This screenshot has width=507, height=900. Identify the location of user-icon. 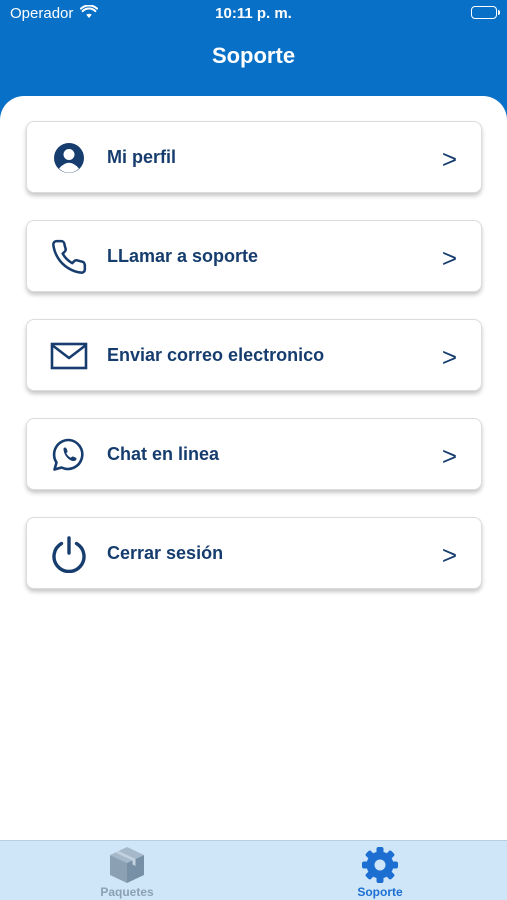
(69, 158).